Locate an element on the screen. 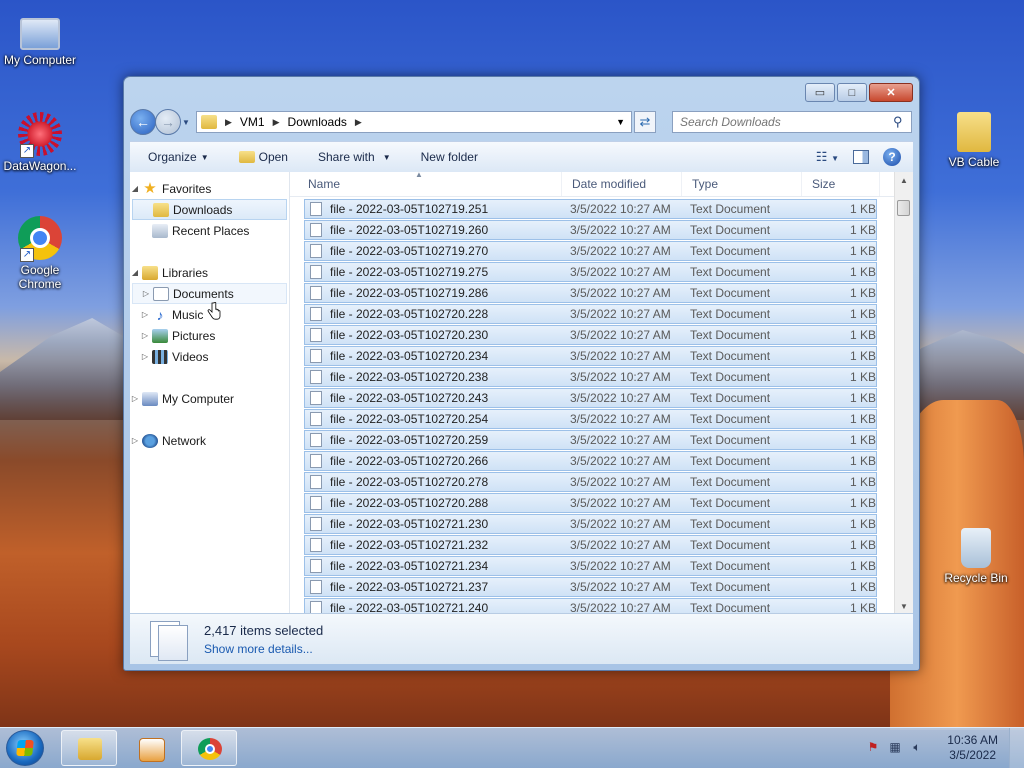  desktop-icon-recycle-bin: Recycle Bin is located at coordinates (976, 556).